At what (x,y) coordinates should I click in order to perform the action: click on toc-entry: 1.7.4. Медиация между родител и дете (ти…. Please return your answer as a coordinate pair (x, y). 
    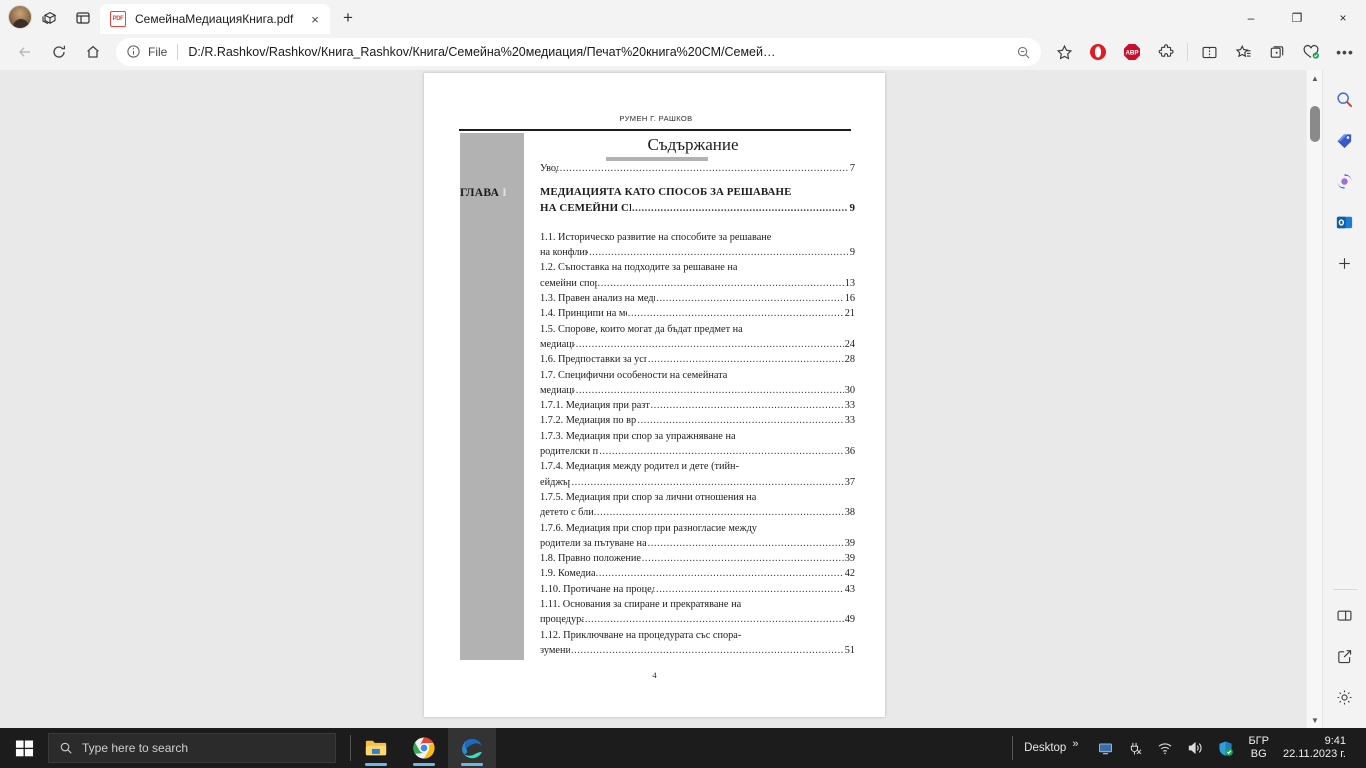
    Looking at the image, I should click on (697, 474).